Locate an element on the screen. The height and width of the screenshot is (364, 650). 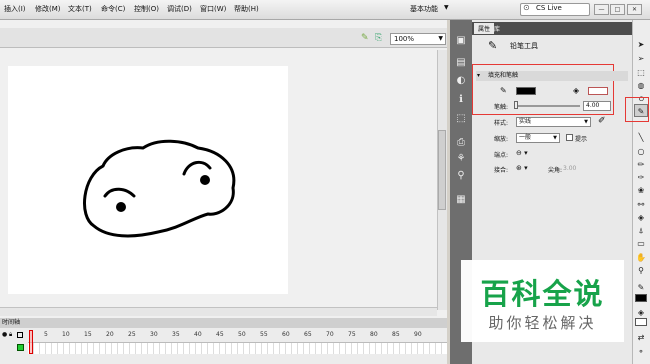
paint-bucket-tool-icon: ◈ is located at coordinates (641, 217).